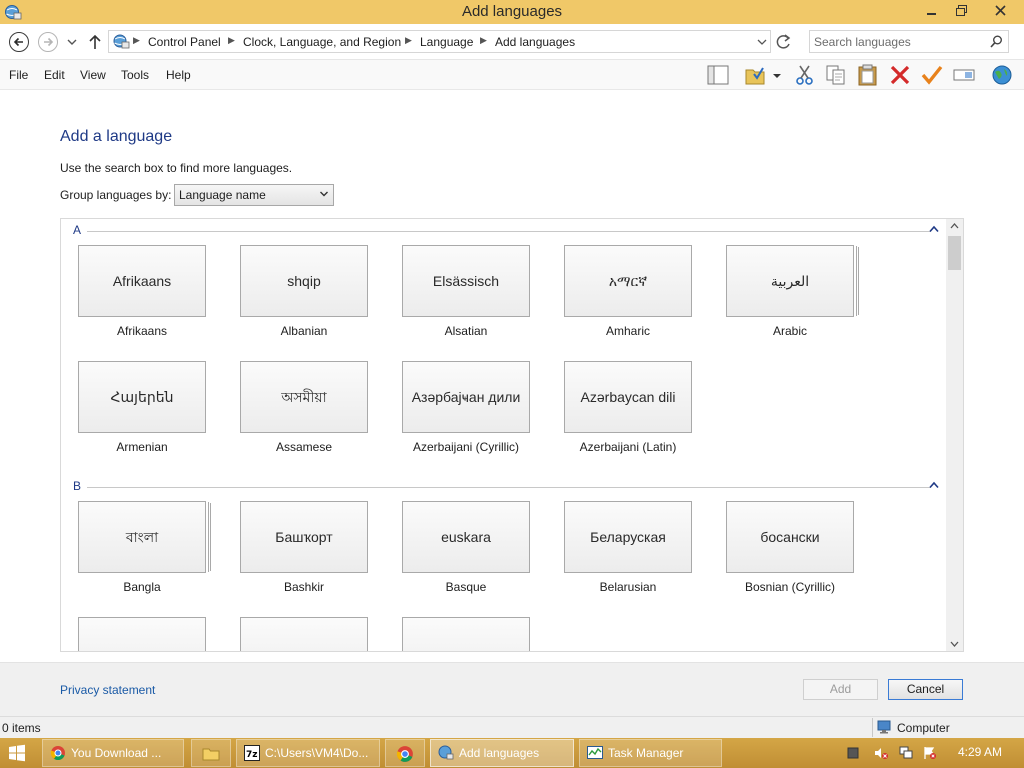 This screenshot has height=768, width=1024. I want to click on action-center-flag-icon, so click(930, 753).